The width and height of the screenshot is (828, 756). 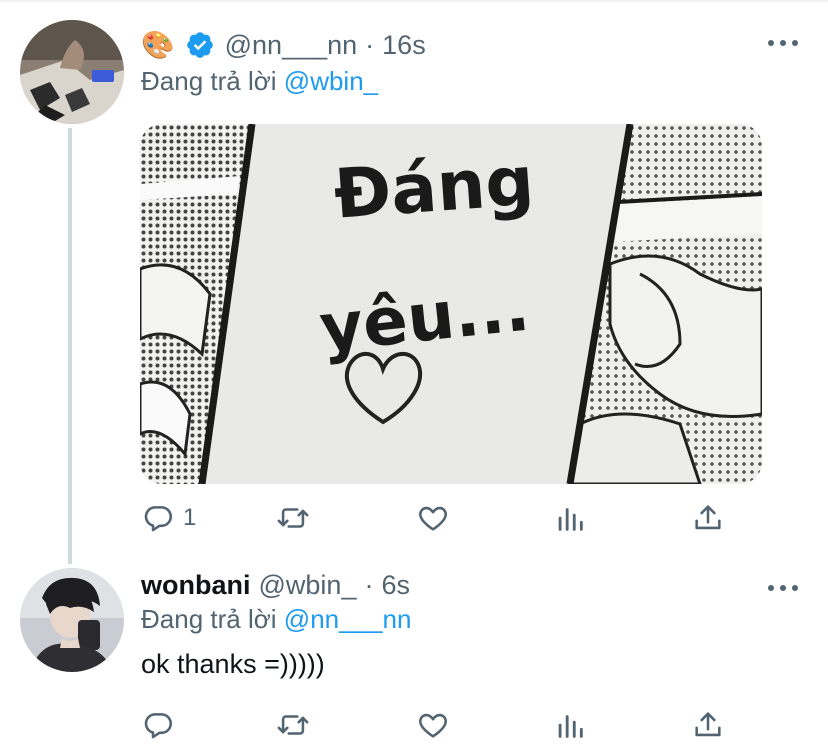 I want to click on tweet-text: ok thanks =))))), so click(x=233, y=664).